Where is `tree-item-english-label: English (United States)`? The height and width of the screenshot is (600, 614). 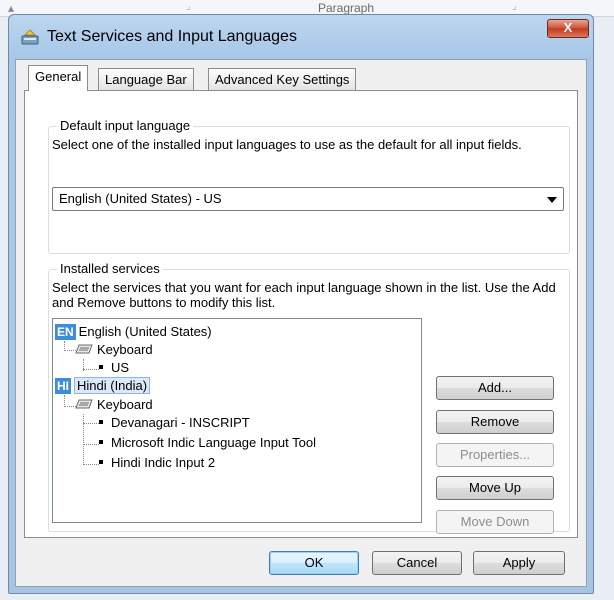 tree-item-english-label: English (United States) is located at coordinates (145, 331).